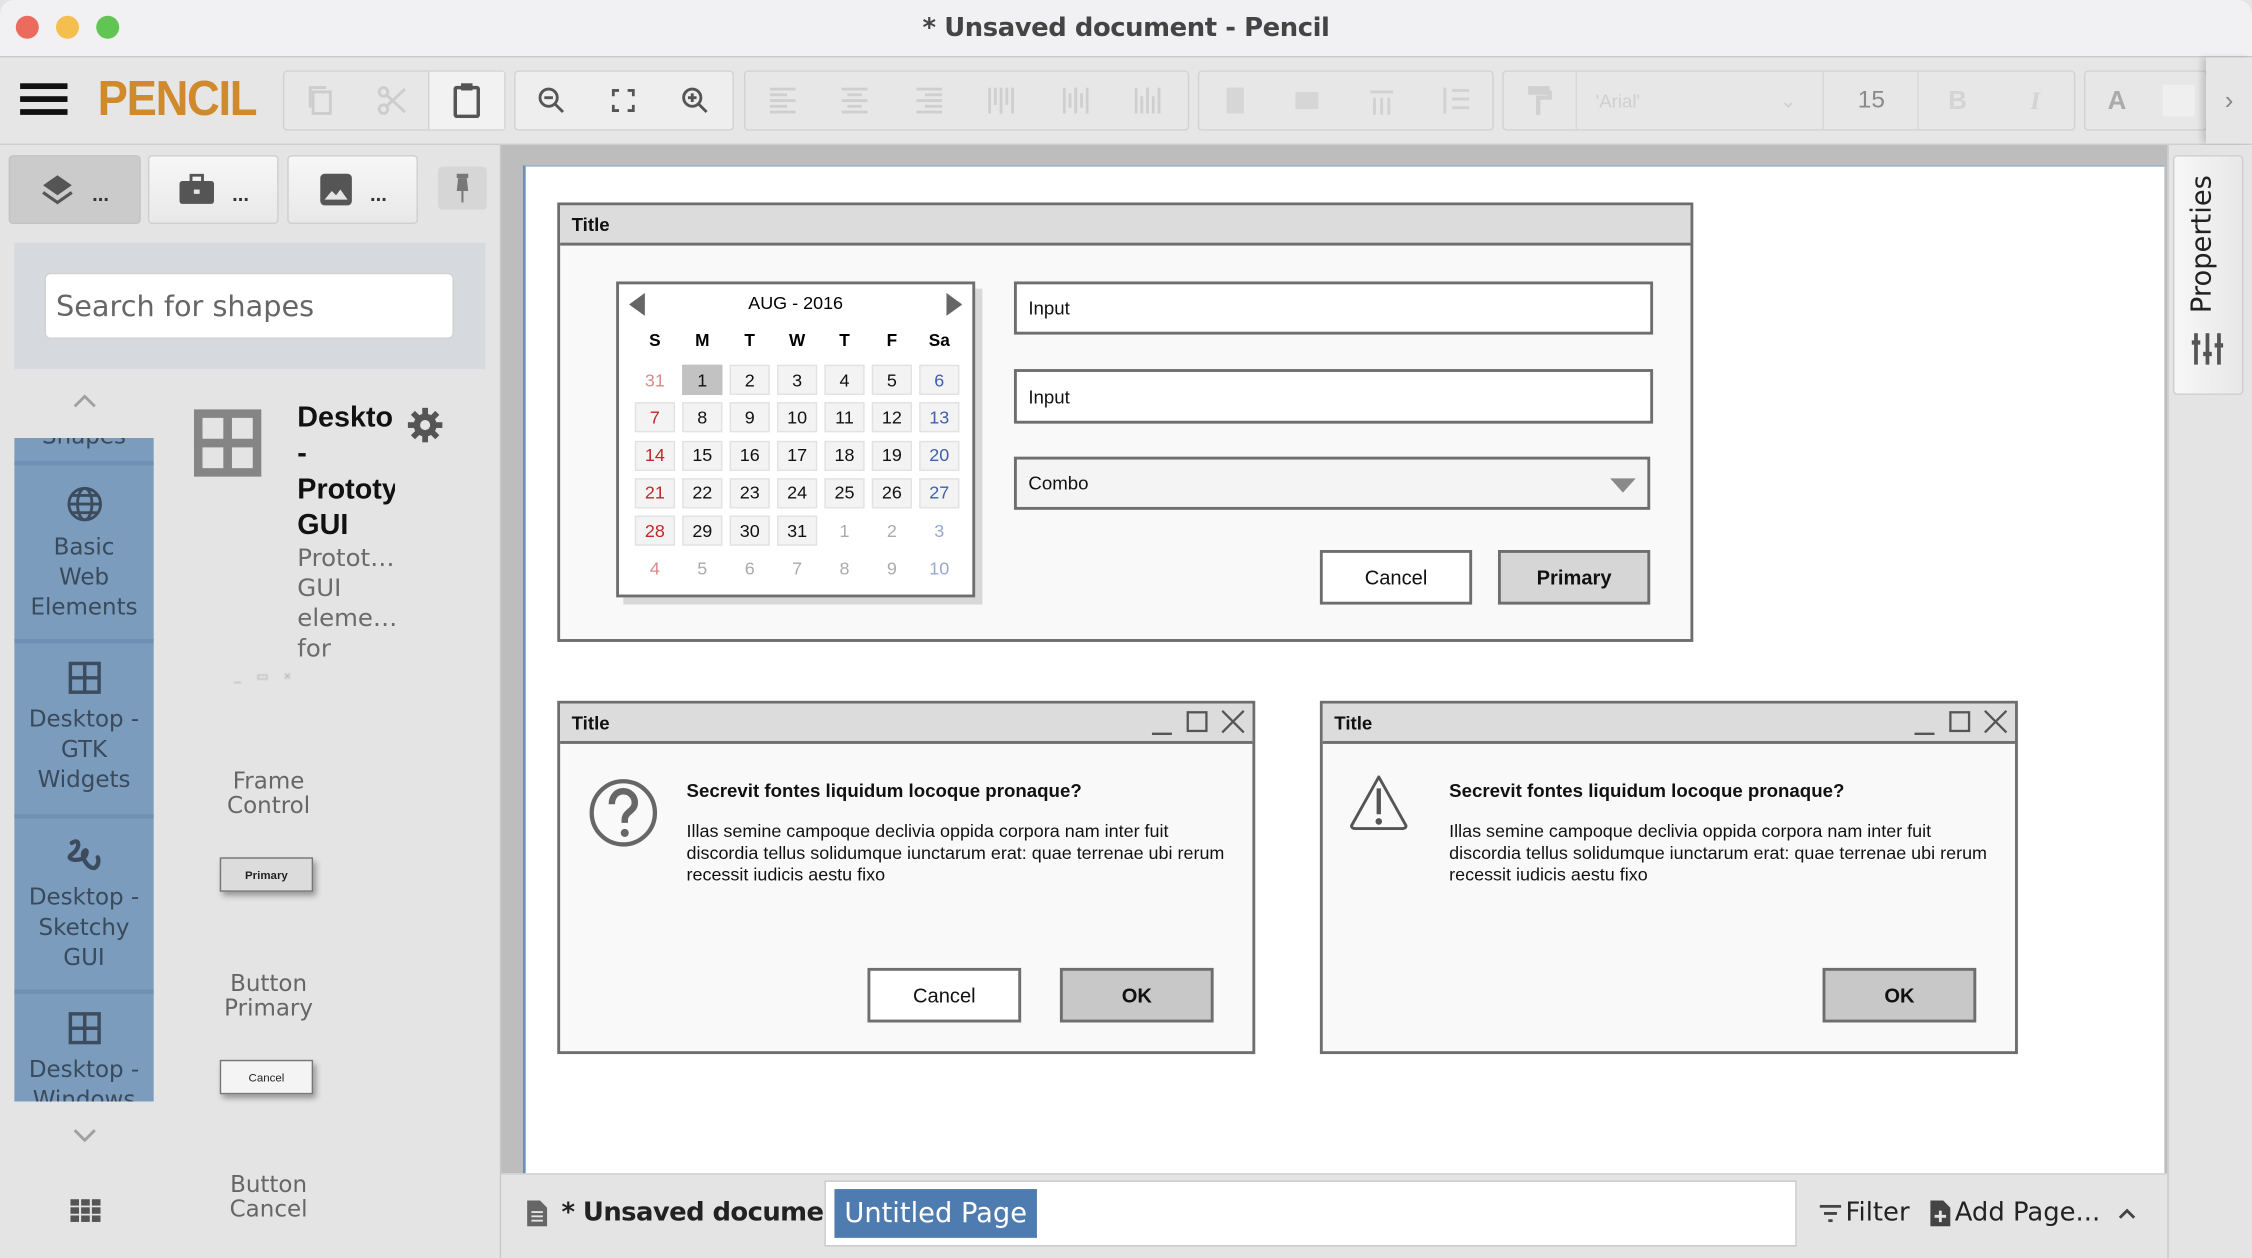 The image size is (2252, 1258). I want to click on category-shapes: Shapes, so click(83, 449).